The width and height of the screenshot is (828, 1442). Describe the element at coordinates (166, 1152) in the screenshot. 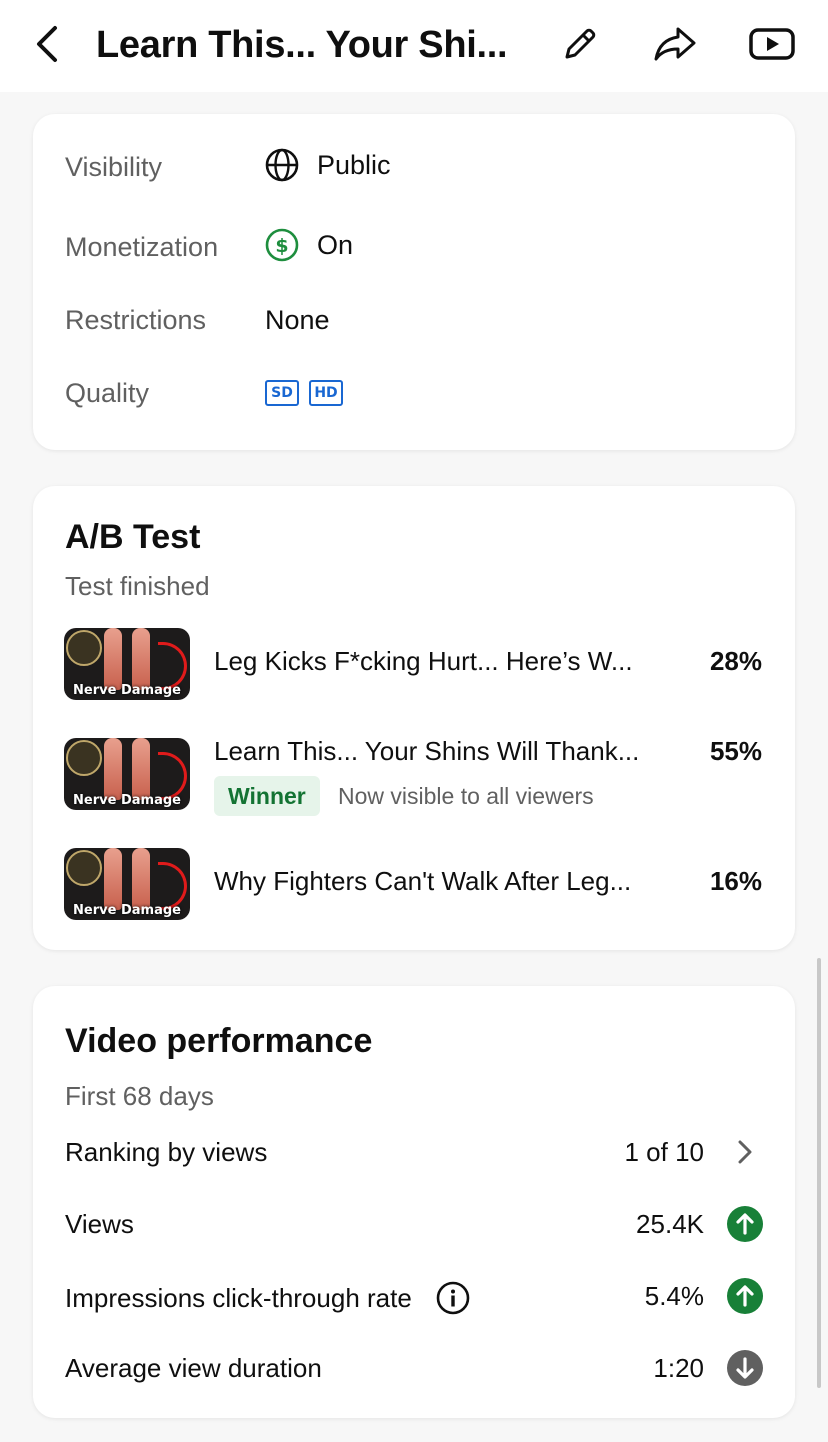

I see `ranking-label: Ranking by views` at that location.